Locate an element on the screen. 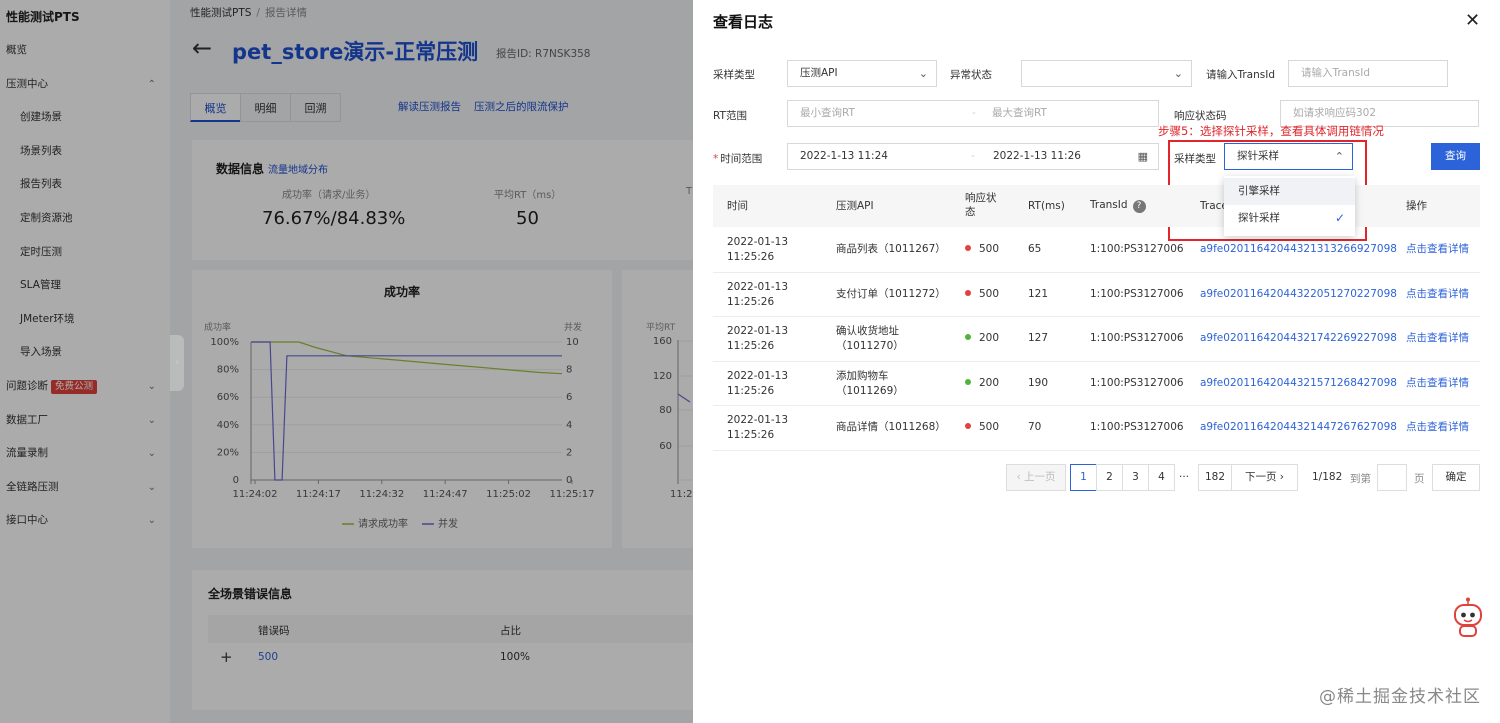  row-rt: 190 is located at coordinates (1038, 382).